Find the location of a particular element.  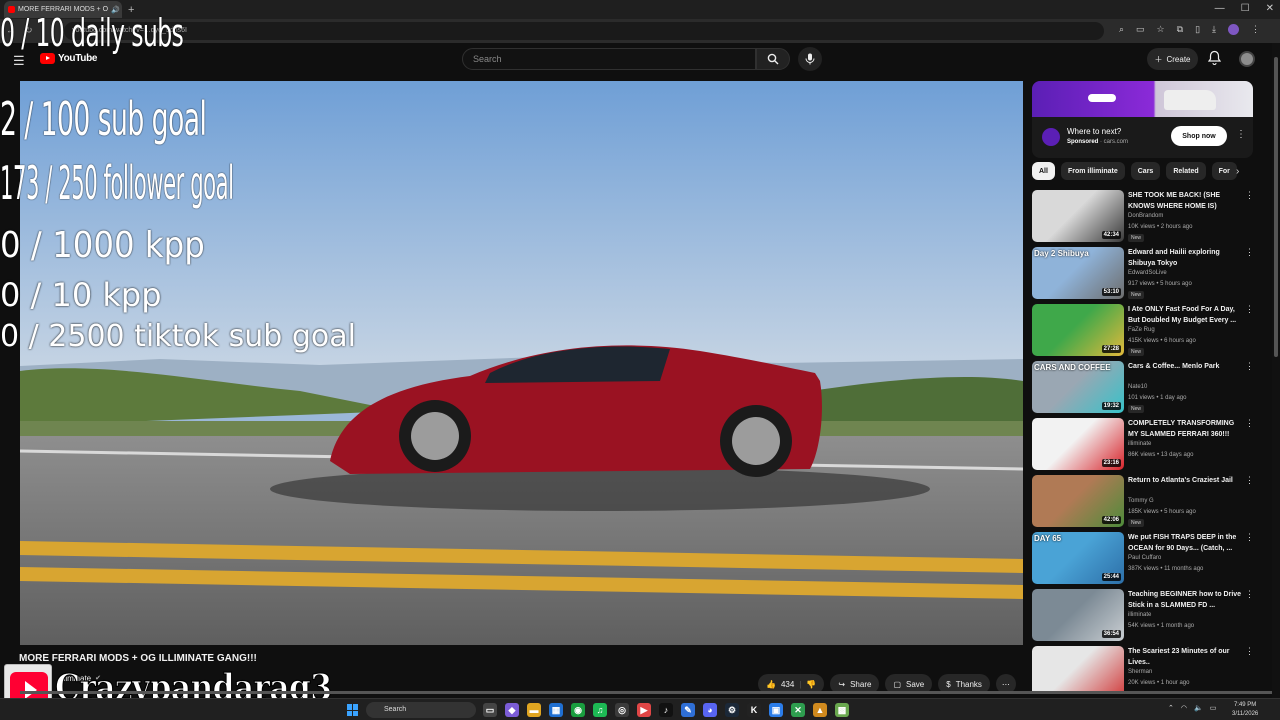

windows-start-icon is located at coordinates (353, 710).